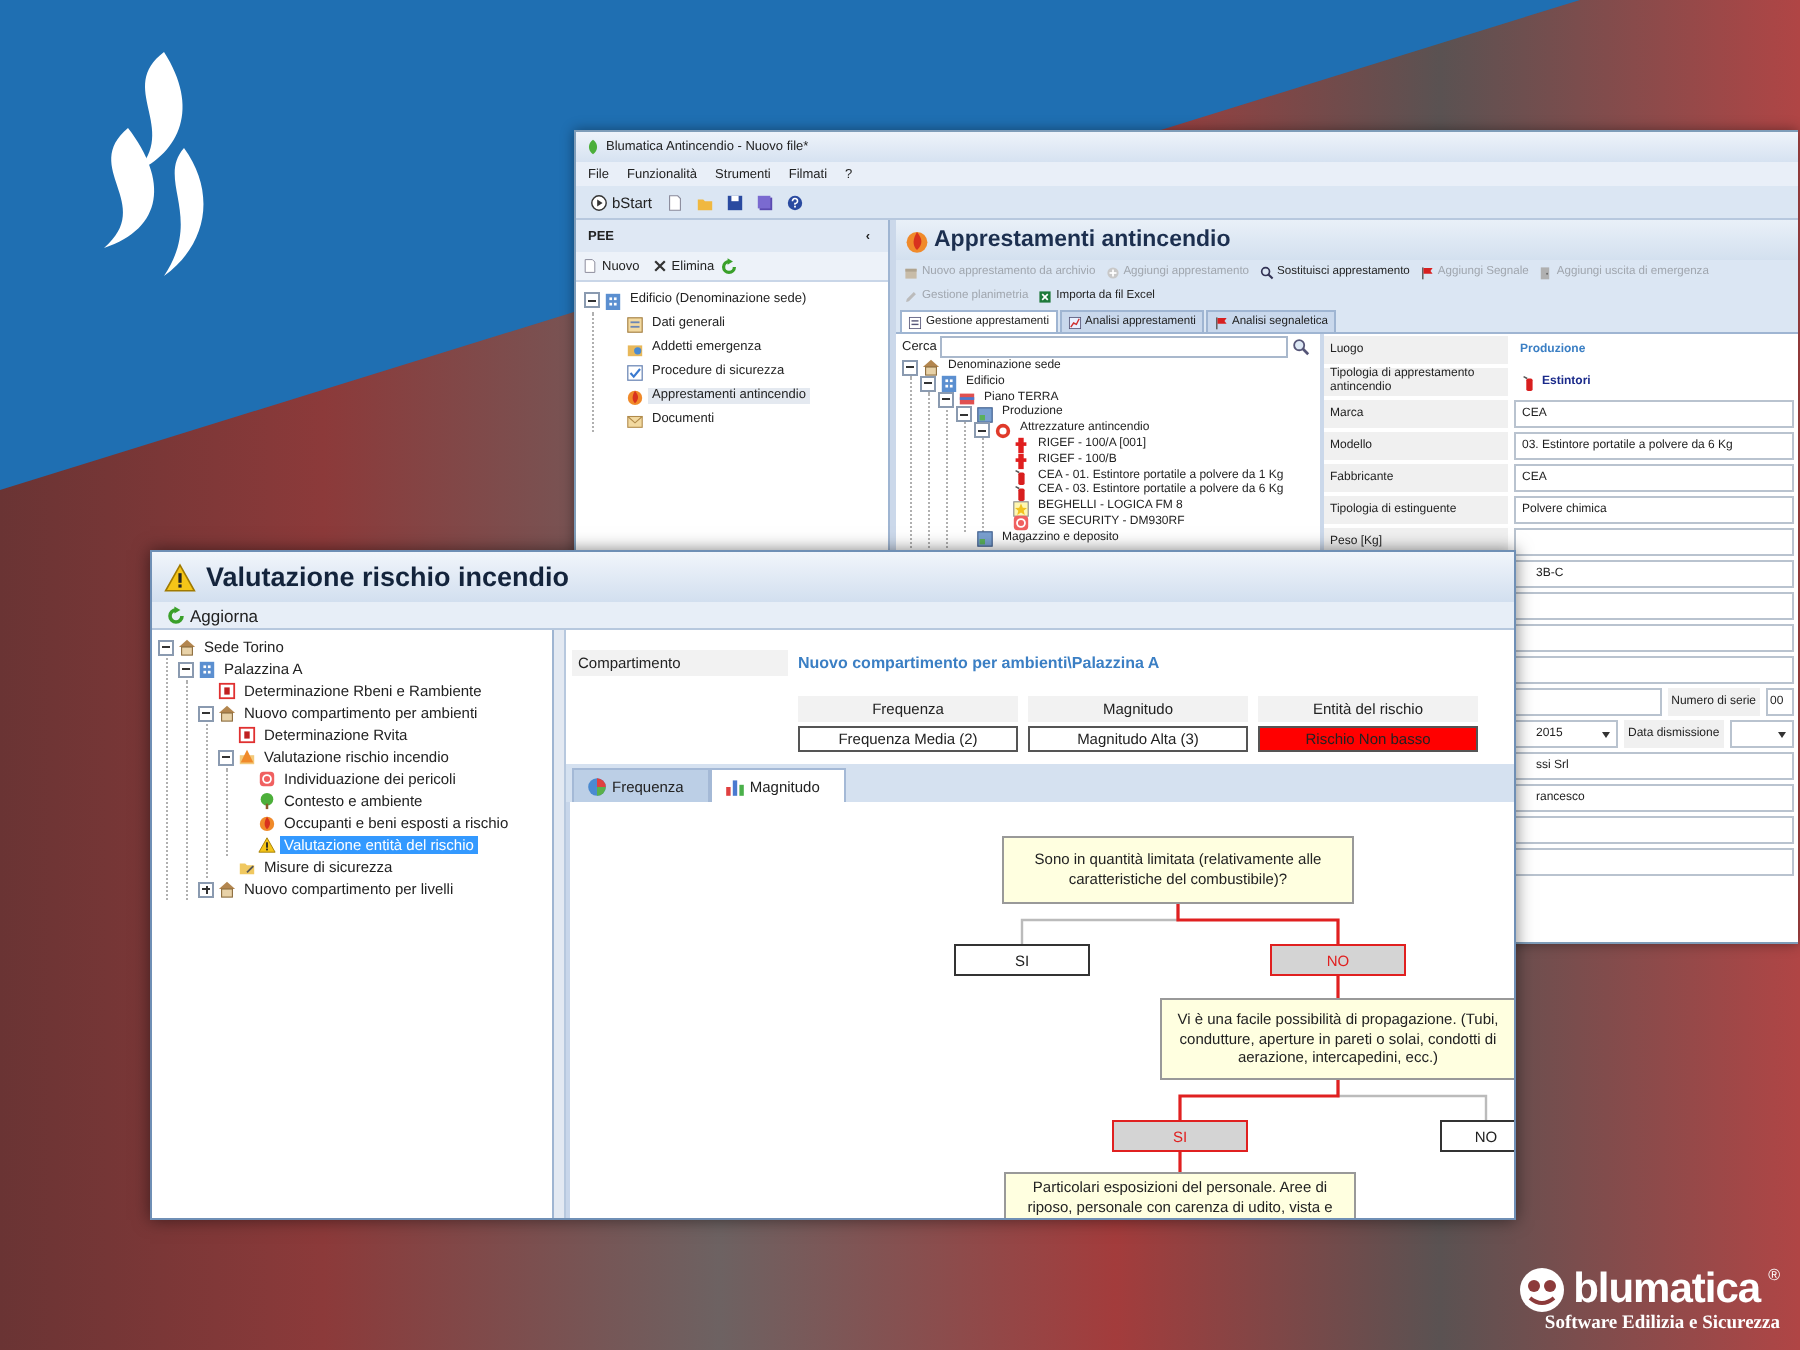 This screenshot has width=1800, height=1350. Describe the element at coordinates (911, 272) in the screenshot. I see `archive-icon` at that location.